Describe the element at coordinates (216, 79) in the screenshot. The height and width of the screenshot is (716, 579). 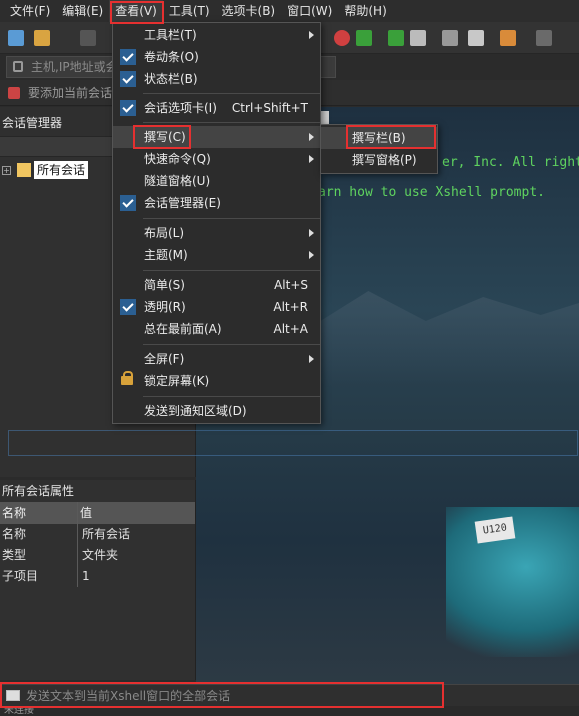
I see `menu-item-statusbar: 状态栏(B)` at that location.